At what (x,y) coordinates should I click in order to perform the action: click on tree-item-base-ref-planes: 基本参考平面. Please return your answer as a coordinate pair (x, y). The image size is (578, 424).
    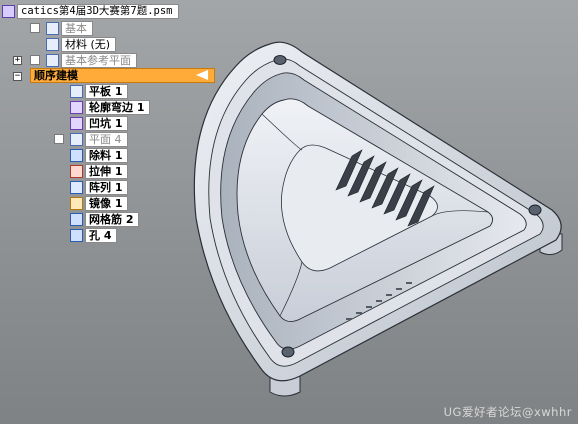
    Looking at the image, I should click on (91, 60).